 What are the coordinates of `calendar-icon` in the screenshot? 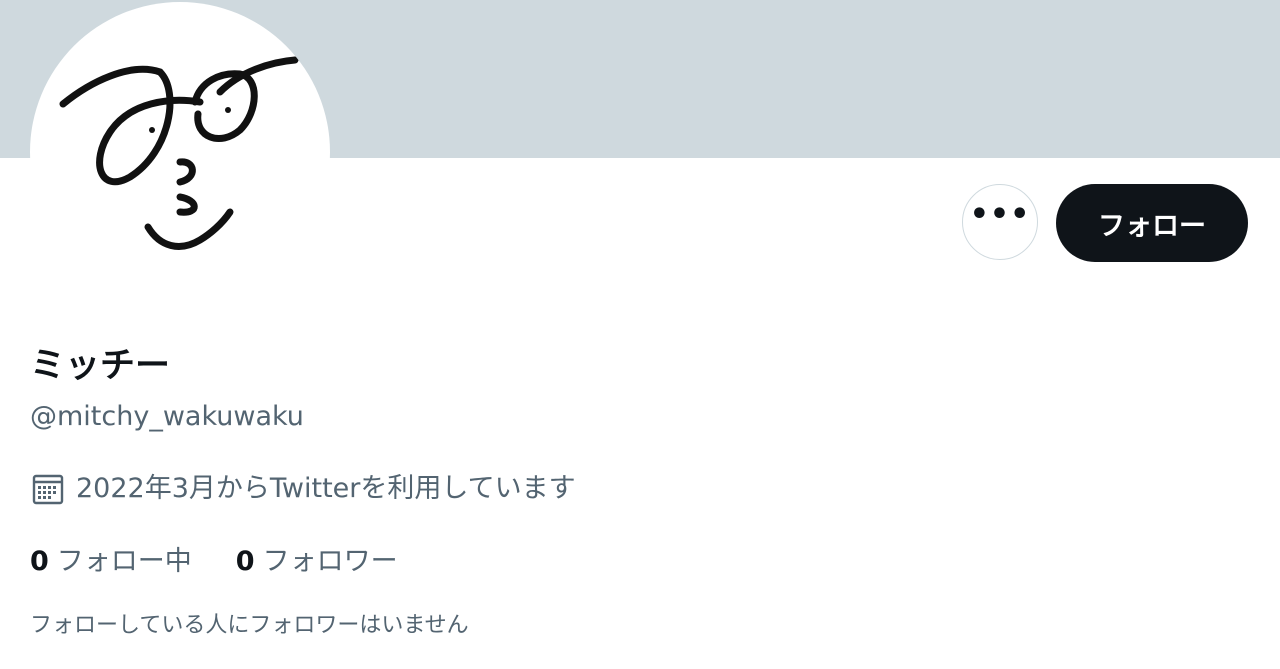 It's located at (48, 489).